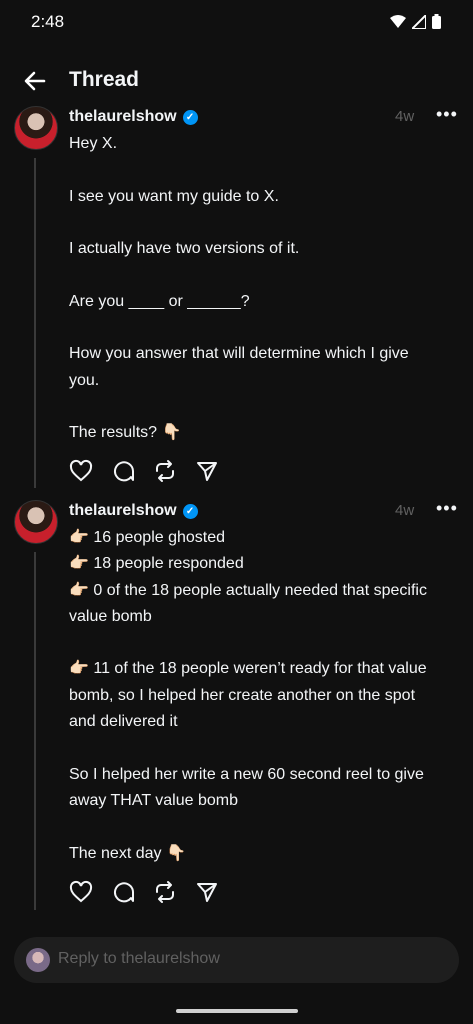 The height and width of the screenshot is (1024, 473). Describe the element at coordinates (139, 959) in the screenshot. I see `reply-placeholder: Reply to thelaurelshow` at that location.